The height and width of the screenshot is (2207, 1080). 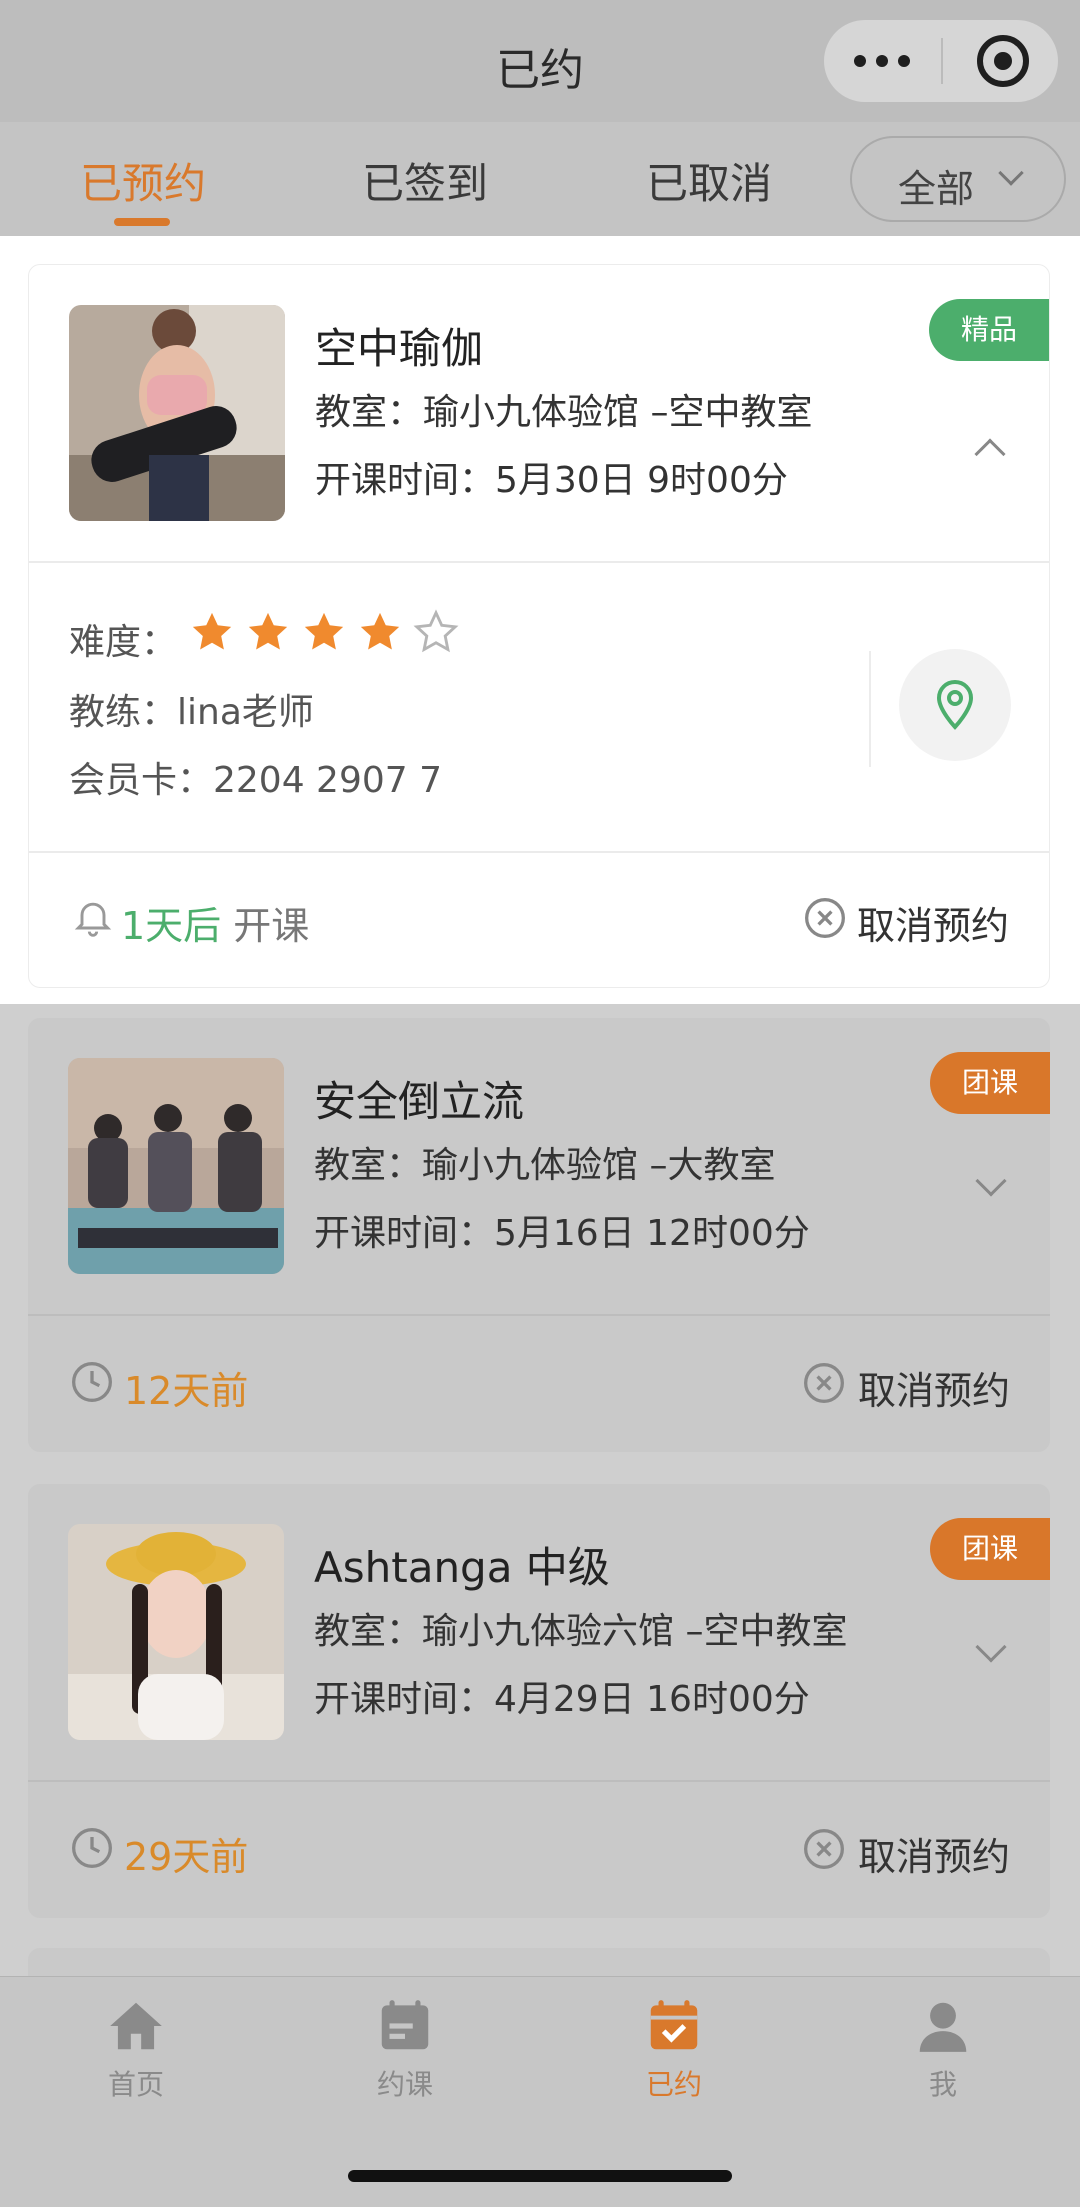 What do you see at coordinates (989, 330) in the screenshot?
I see `premium-badge: 精品` at bounding box center [989, 330].